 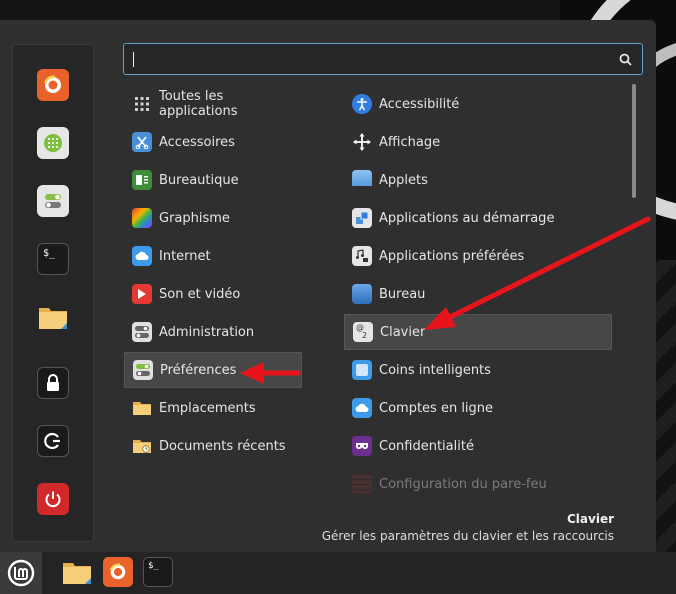 I want to click on taskbar-firefox-icon, so click(x=118, y=572).